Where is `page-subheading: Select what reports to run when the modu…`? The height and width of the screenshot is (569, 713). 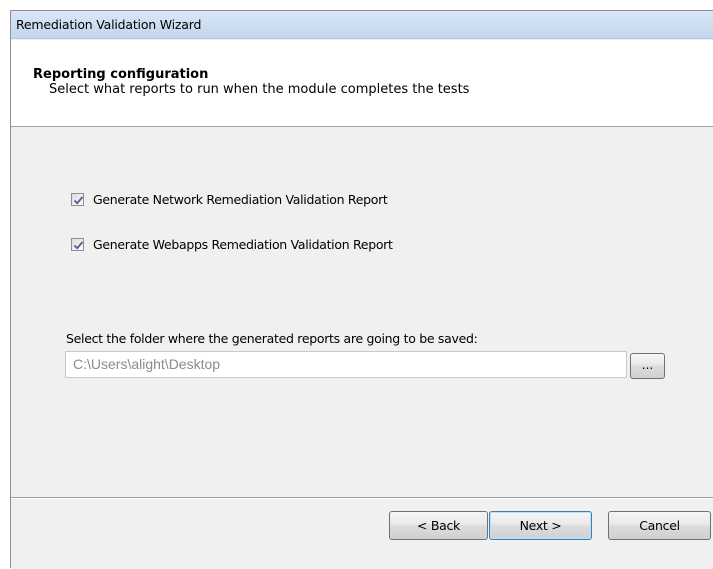
page-subheading: Select what reports to run when the modu… is located at coordinates (259, 89).